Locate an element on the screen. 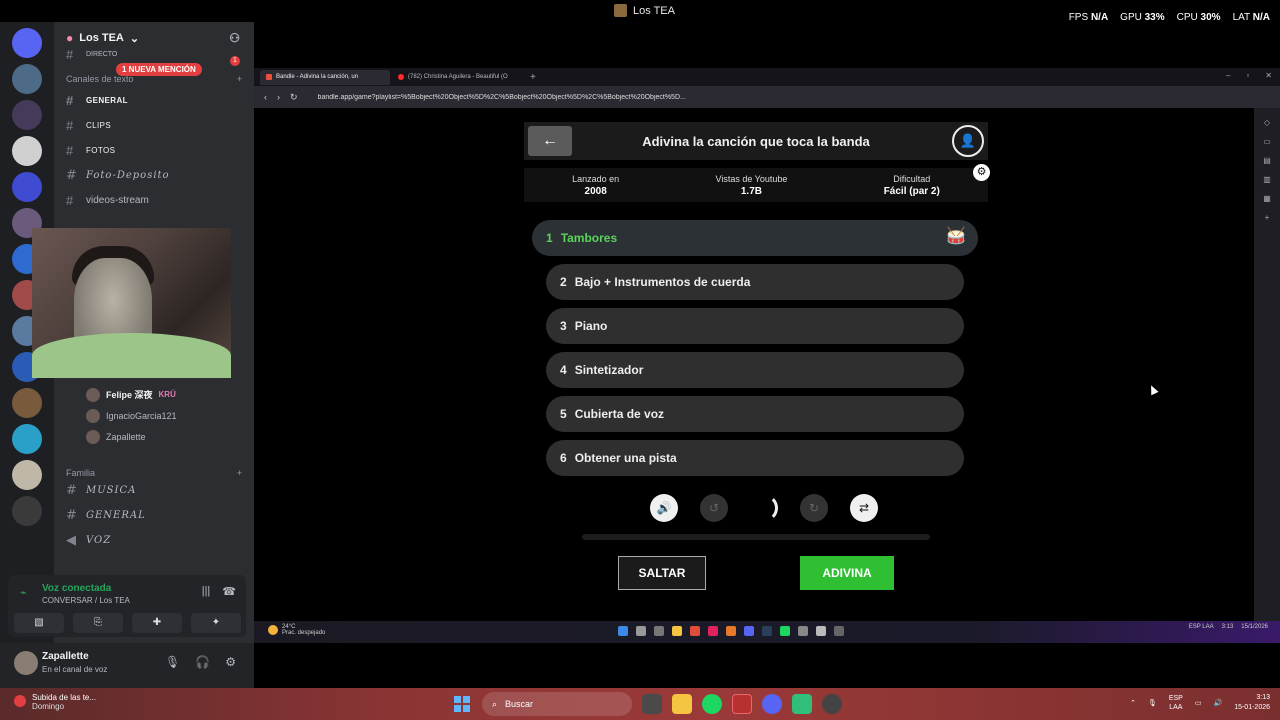 This screenshot has width=1280, height=720. sidebar-tool-icon: ▭ is located at coordinates (1267, 141).